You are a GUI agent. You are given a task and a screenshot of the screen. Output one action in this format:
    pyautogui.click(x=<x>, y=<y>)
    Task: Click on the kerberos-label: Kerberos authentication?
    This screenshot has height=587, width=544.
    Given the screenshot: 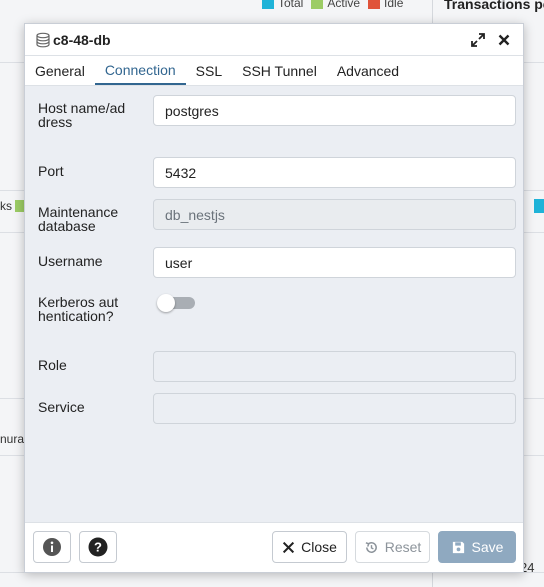 What is the action you would take?
    pyautogui.click(x=78, y=309)
    